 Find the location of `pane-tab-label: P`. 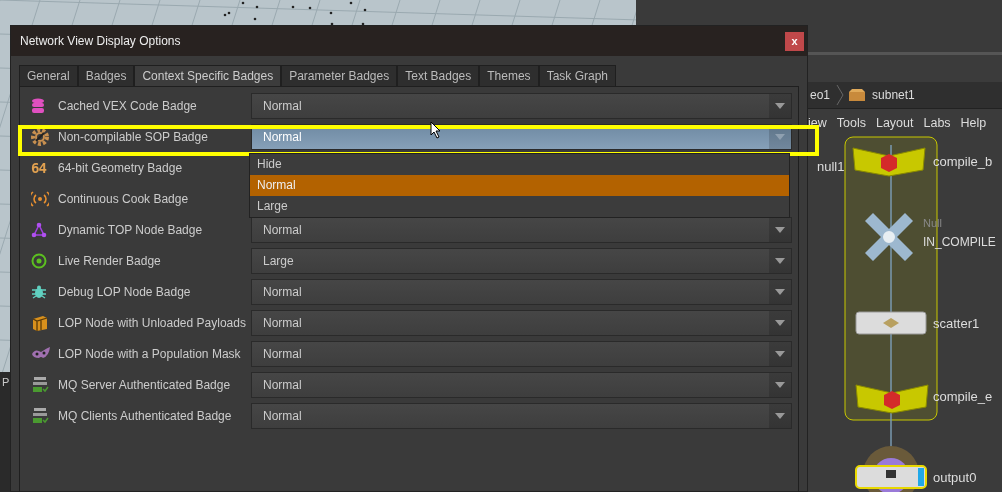

pane-tab-label: P is located at coordinates (6, 382).